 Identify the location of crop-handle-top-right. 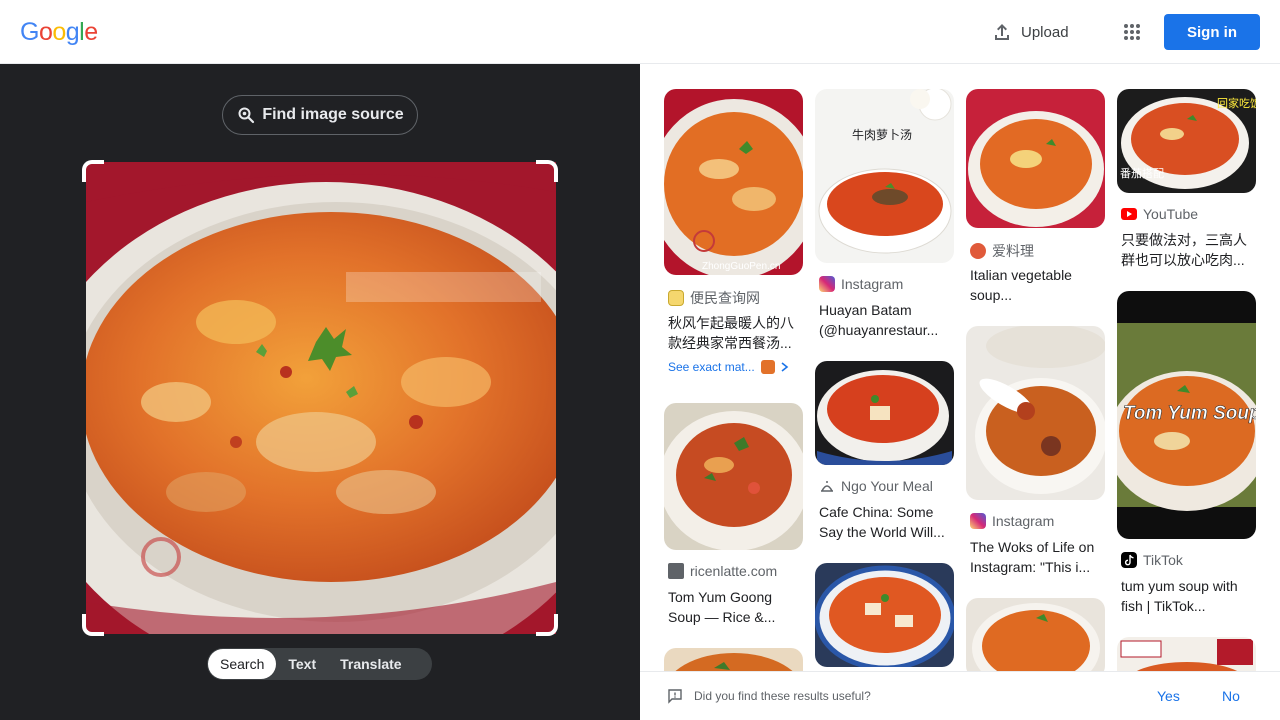
(547, 171).